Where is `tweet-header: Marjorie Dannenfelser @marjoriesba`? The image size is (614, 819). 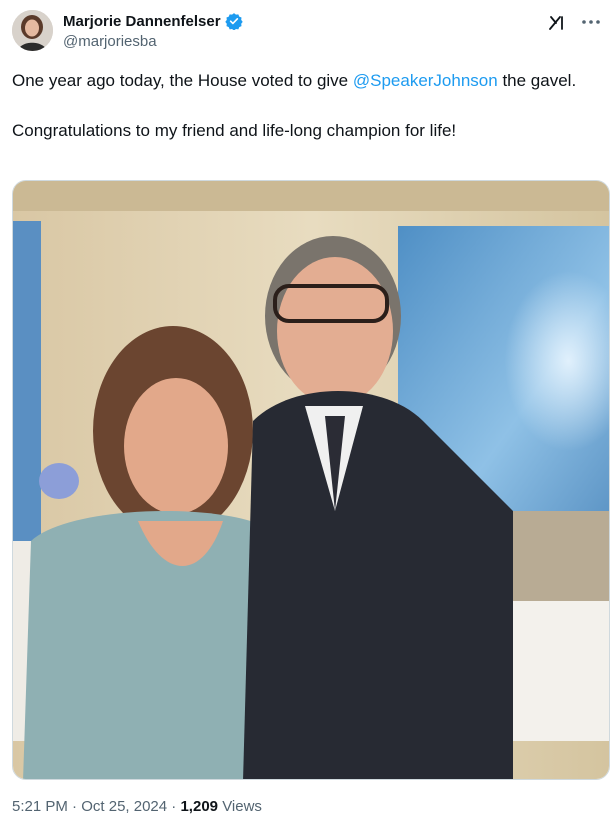 tweet-header: Marjorie Dannenfelser @marjoriesba is located at coordinates (307, 32).